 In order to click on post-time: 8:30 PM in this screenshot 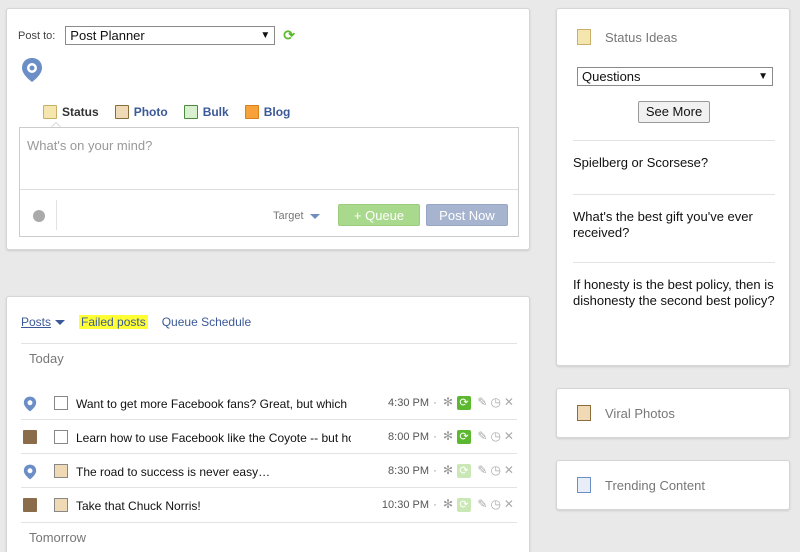, I will do `click(408, 471)`.